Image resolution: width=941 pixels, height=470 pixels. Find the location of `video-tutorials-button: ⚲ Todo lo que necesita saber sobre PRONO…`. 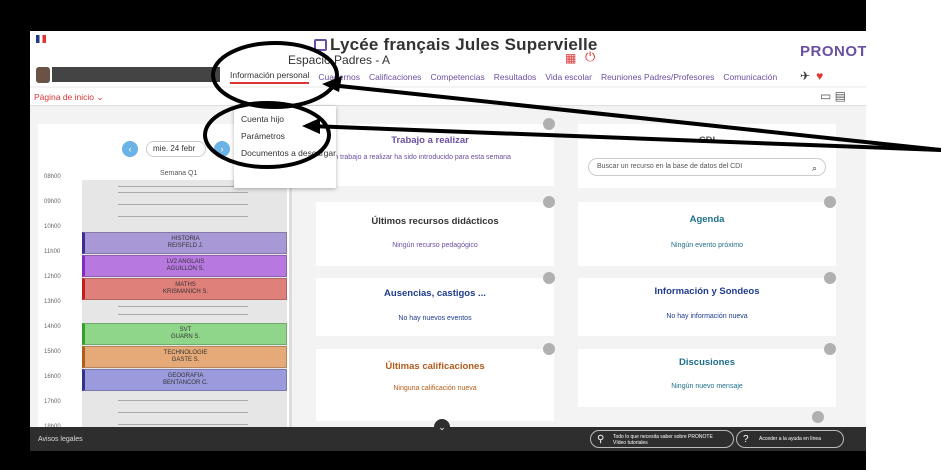

video-tutorials-button: ⚲ Todo lo que necesita saber sobre PRONO… is located at coordinates (662, 439).